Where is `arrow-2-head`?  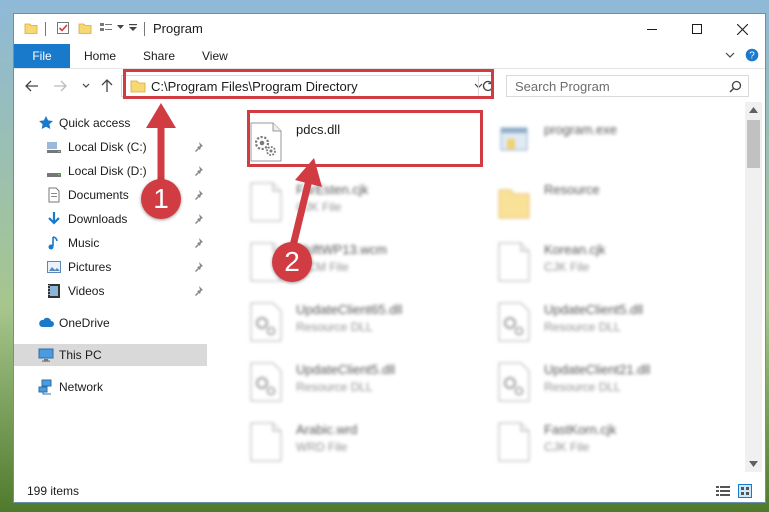
arrow-2-head is located at coordinates (308, 172).